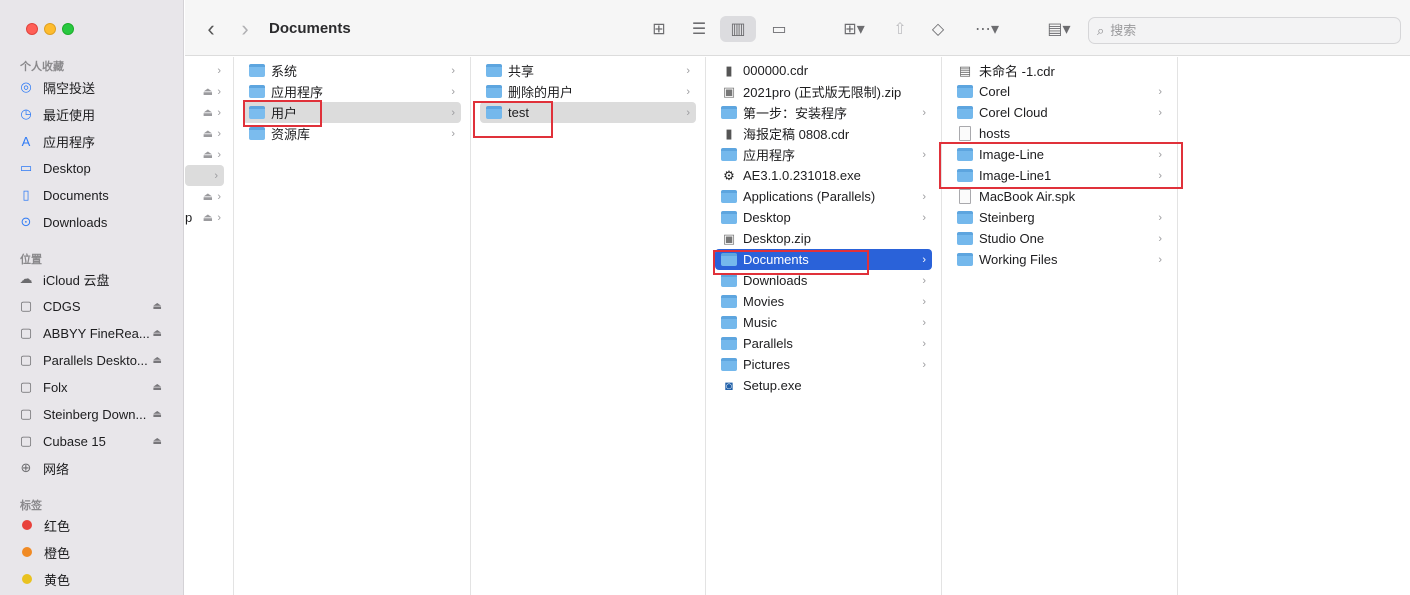  What do you see at coordinates (900, 29) in the screenshot?
I see `share-button: ⇧` at bounding box center [900, 29].